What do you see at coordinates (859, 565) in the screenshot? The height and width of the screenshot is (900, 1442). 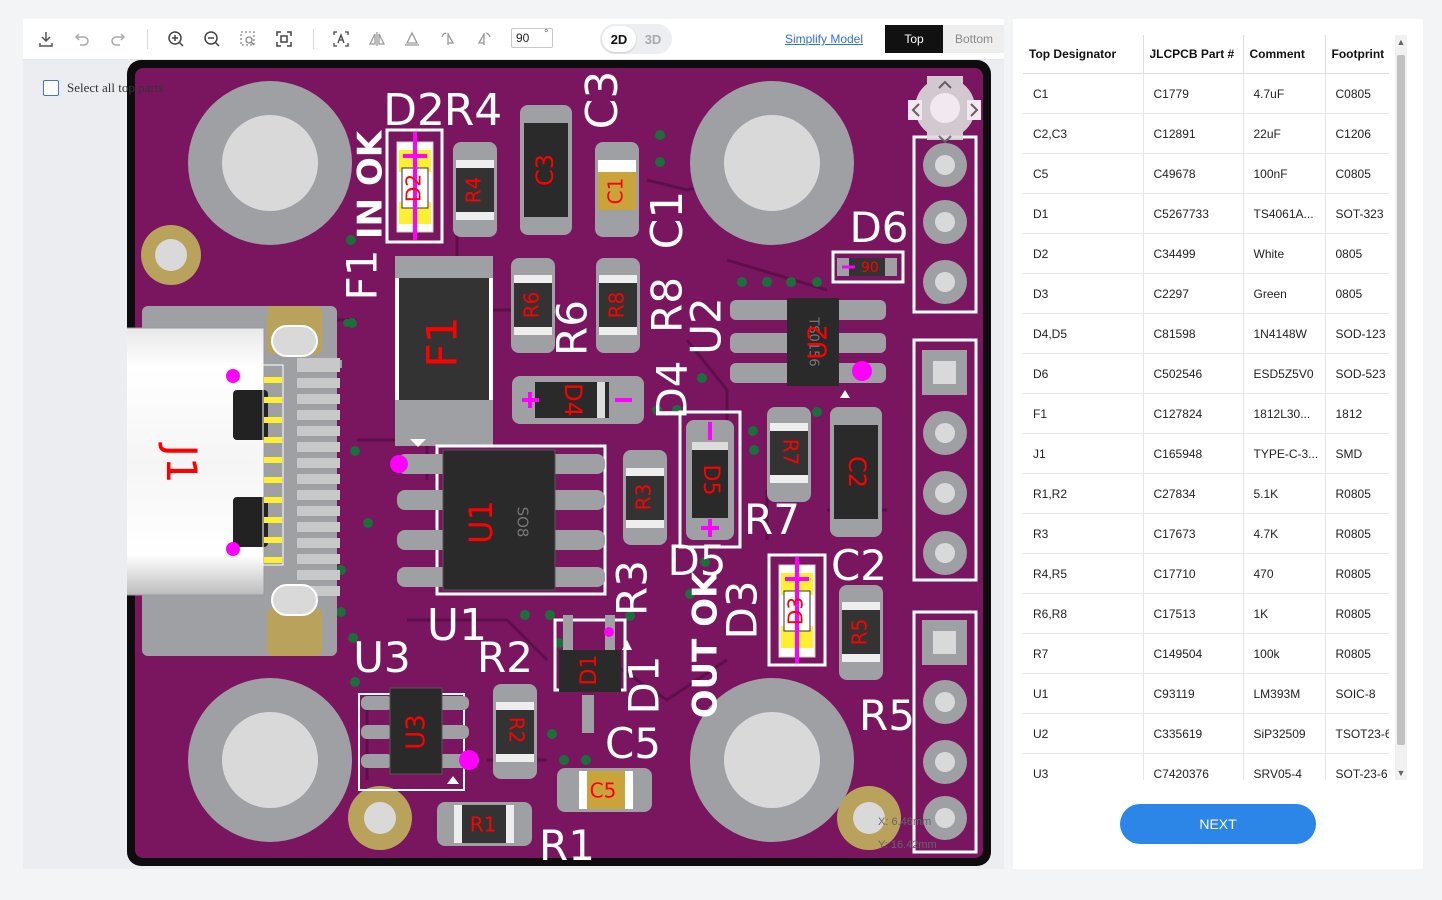 I see `c2-silk: C2` at bounding box center [859, 565].